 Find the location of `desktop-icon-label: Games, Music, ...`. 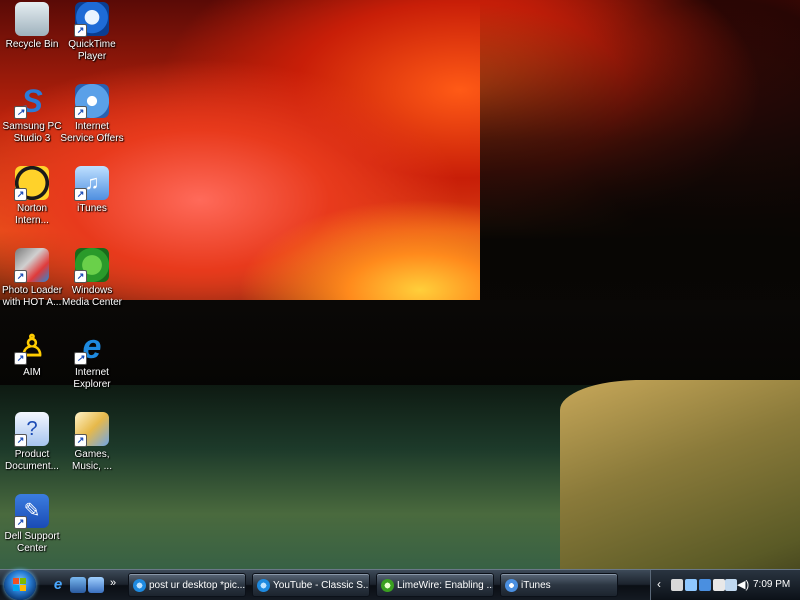

desktop-icon-label: Games, Music, ... is located at coordinates (91, 460).